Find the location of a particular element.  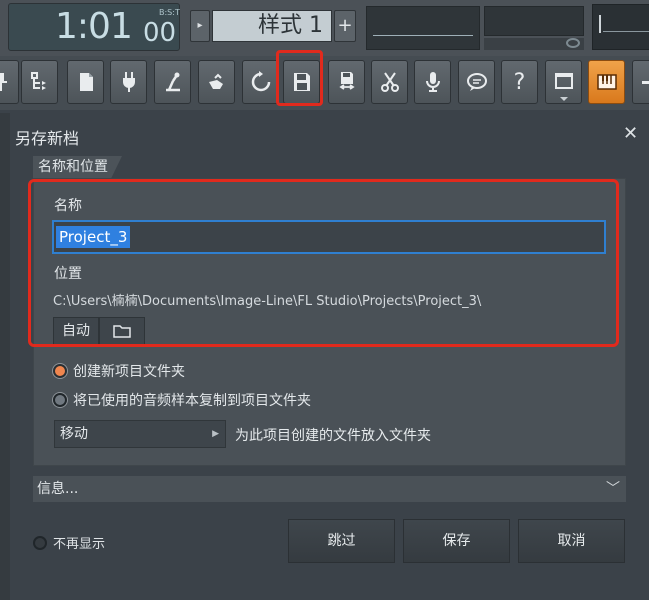

clock-time-main: 1:01 is located at coordinates (94, 26).